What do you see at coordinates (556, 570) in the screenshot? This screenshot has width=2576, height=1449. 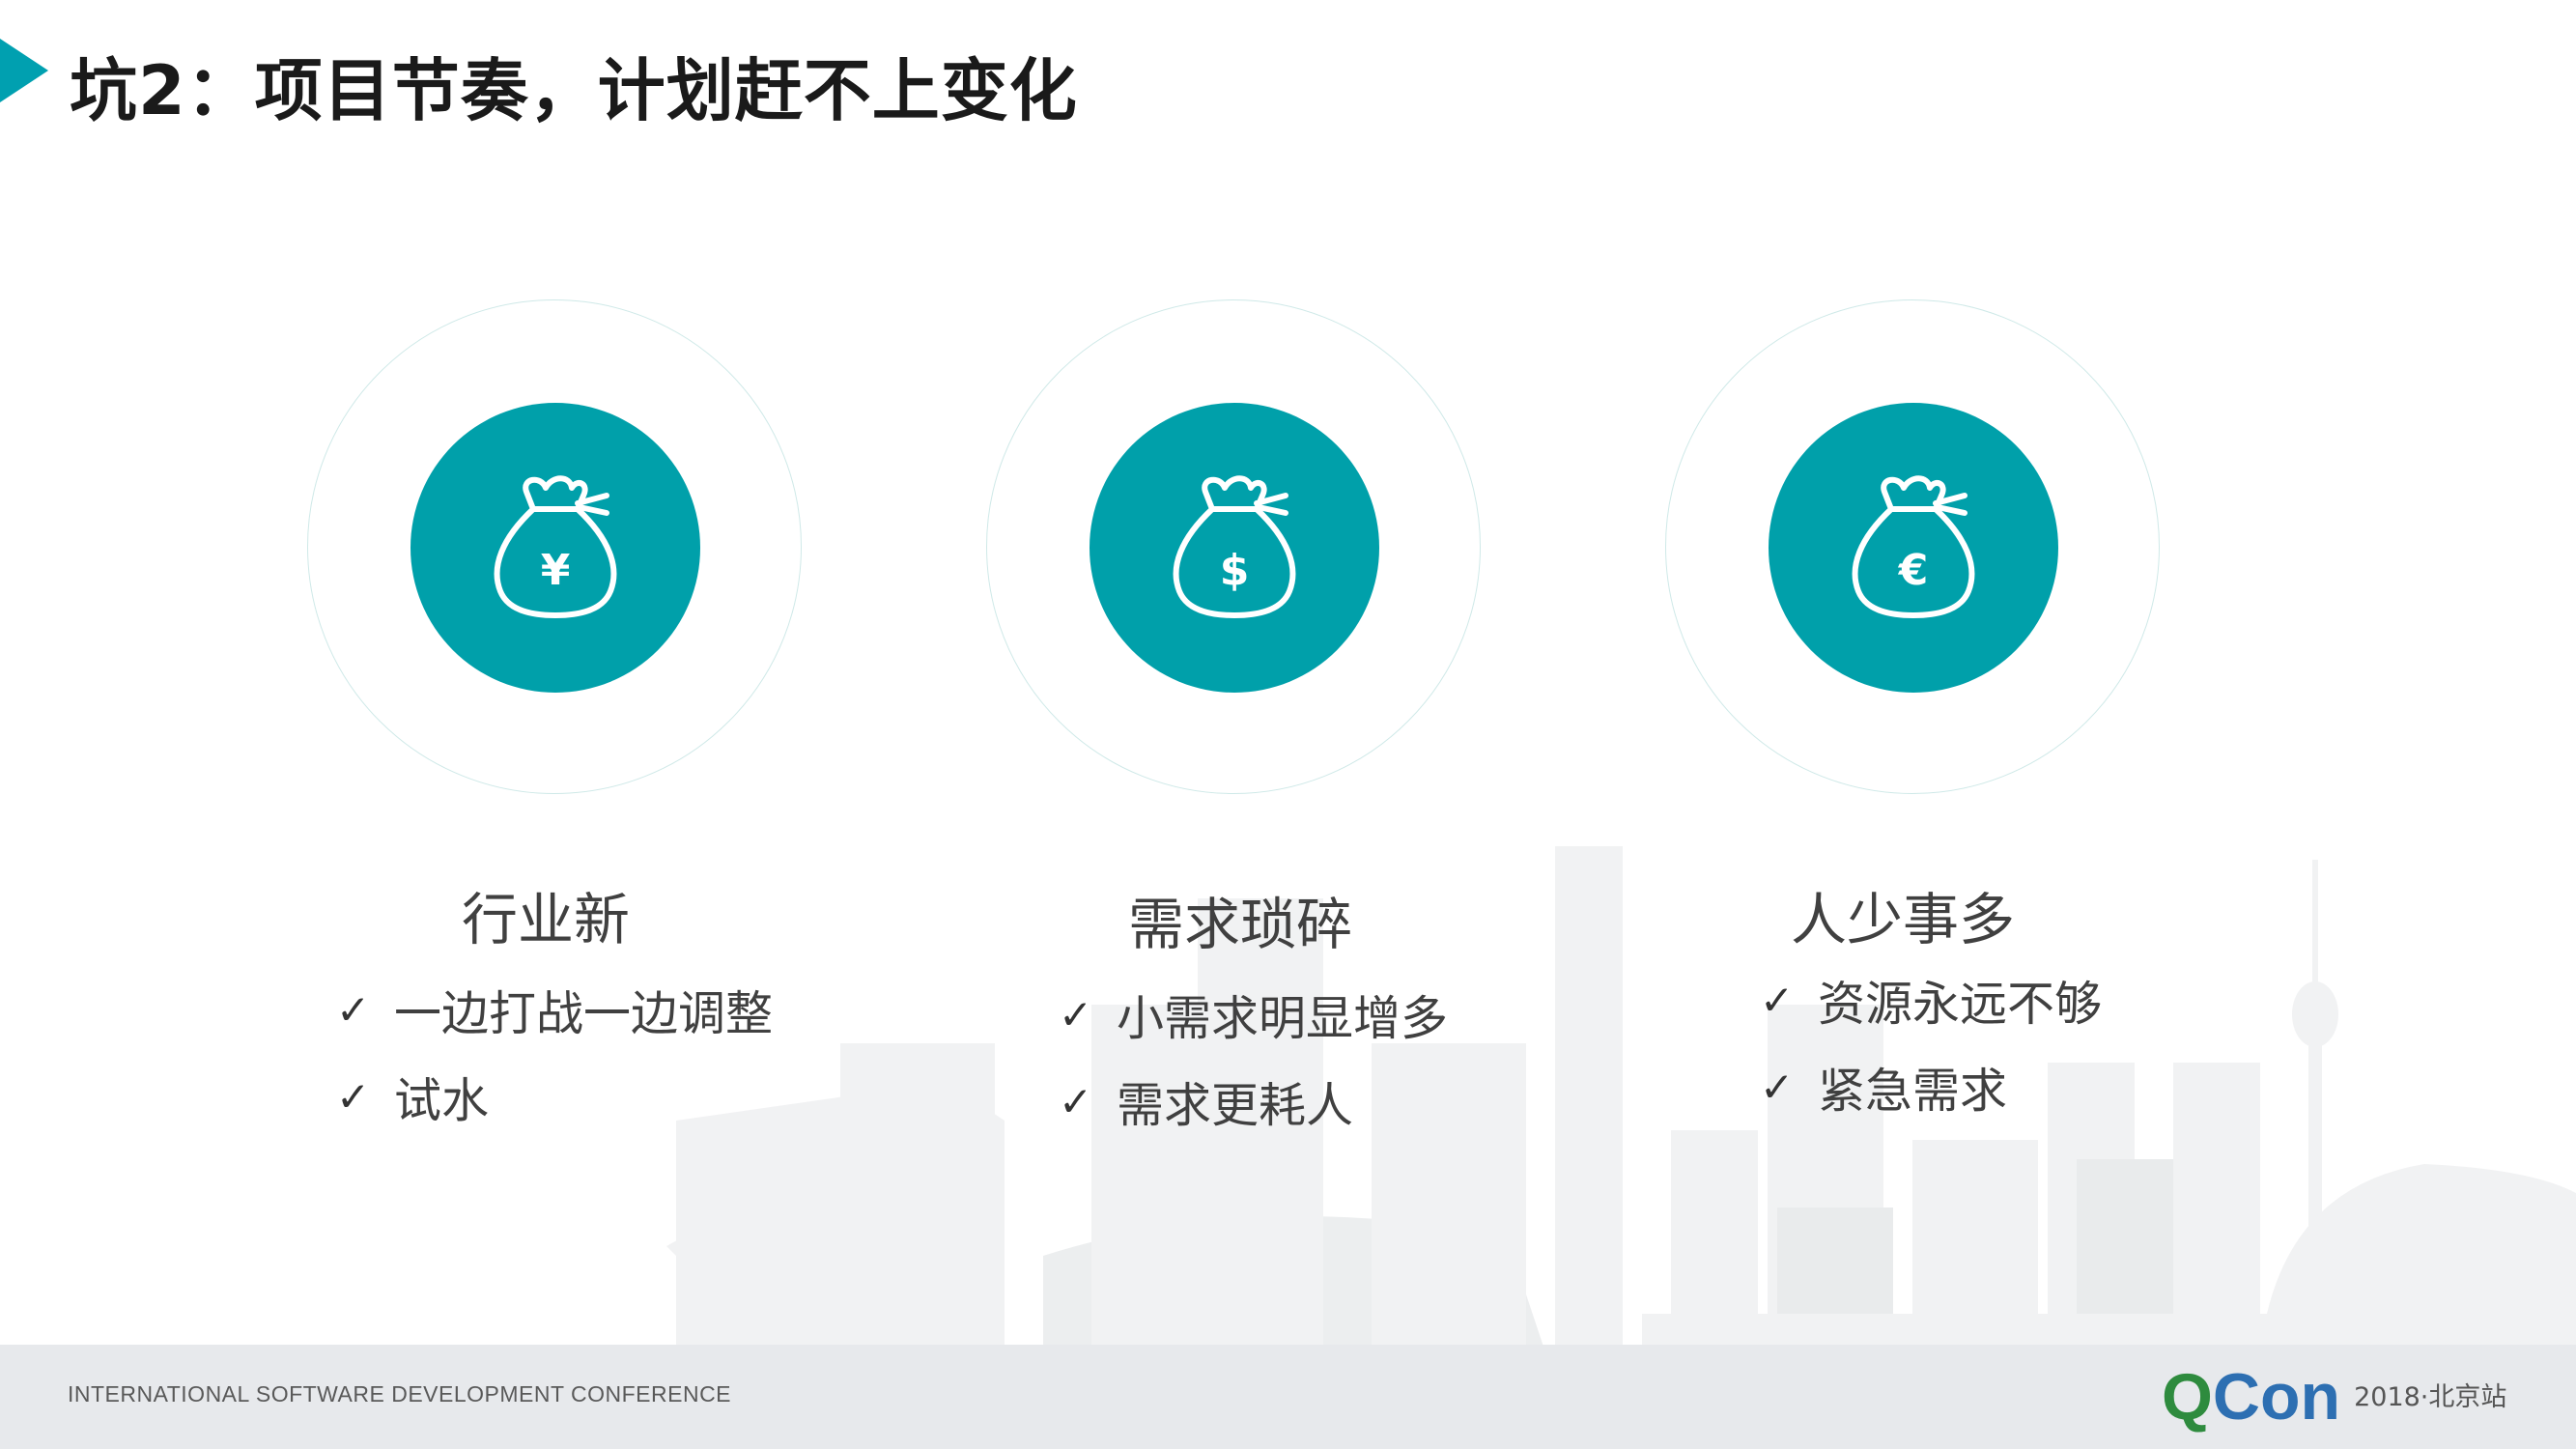 I see `currency-symbol: ¥` at bounding box center [556, 570].